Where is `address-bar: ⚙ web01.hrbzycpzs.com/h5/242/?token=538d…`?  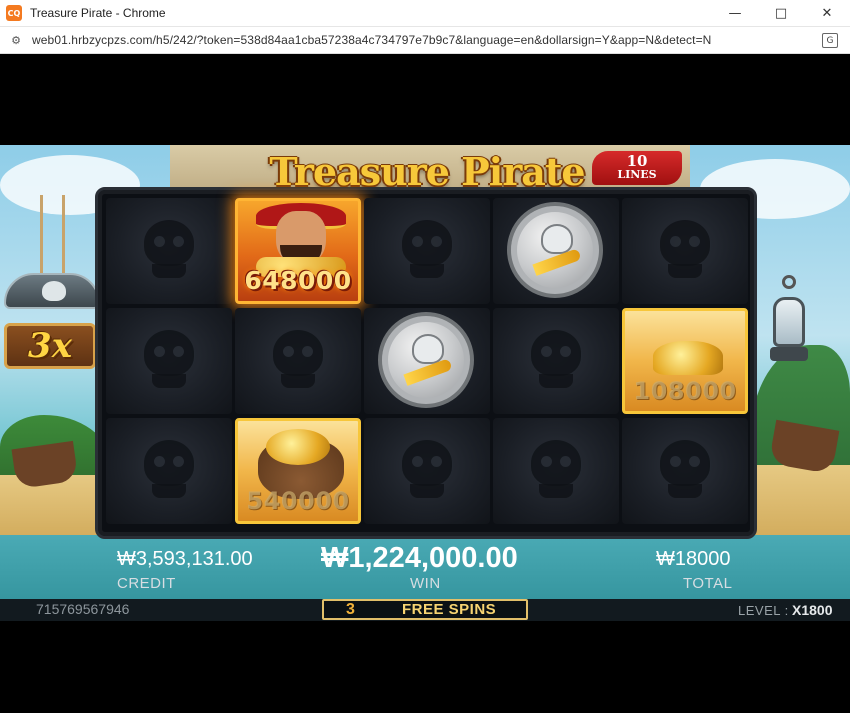
address-bar: ⚙ web01.hrbzycpzs.com/h5/242/?token=538d… is located at coordinates (425, 40).